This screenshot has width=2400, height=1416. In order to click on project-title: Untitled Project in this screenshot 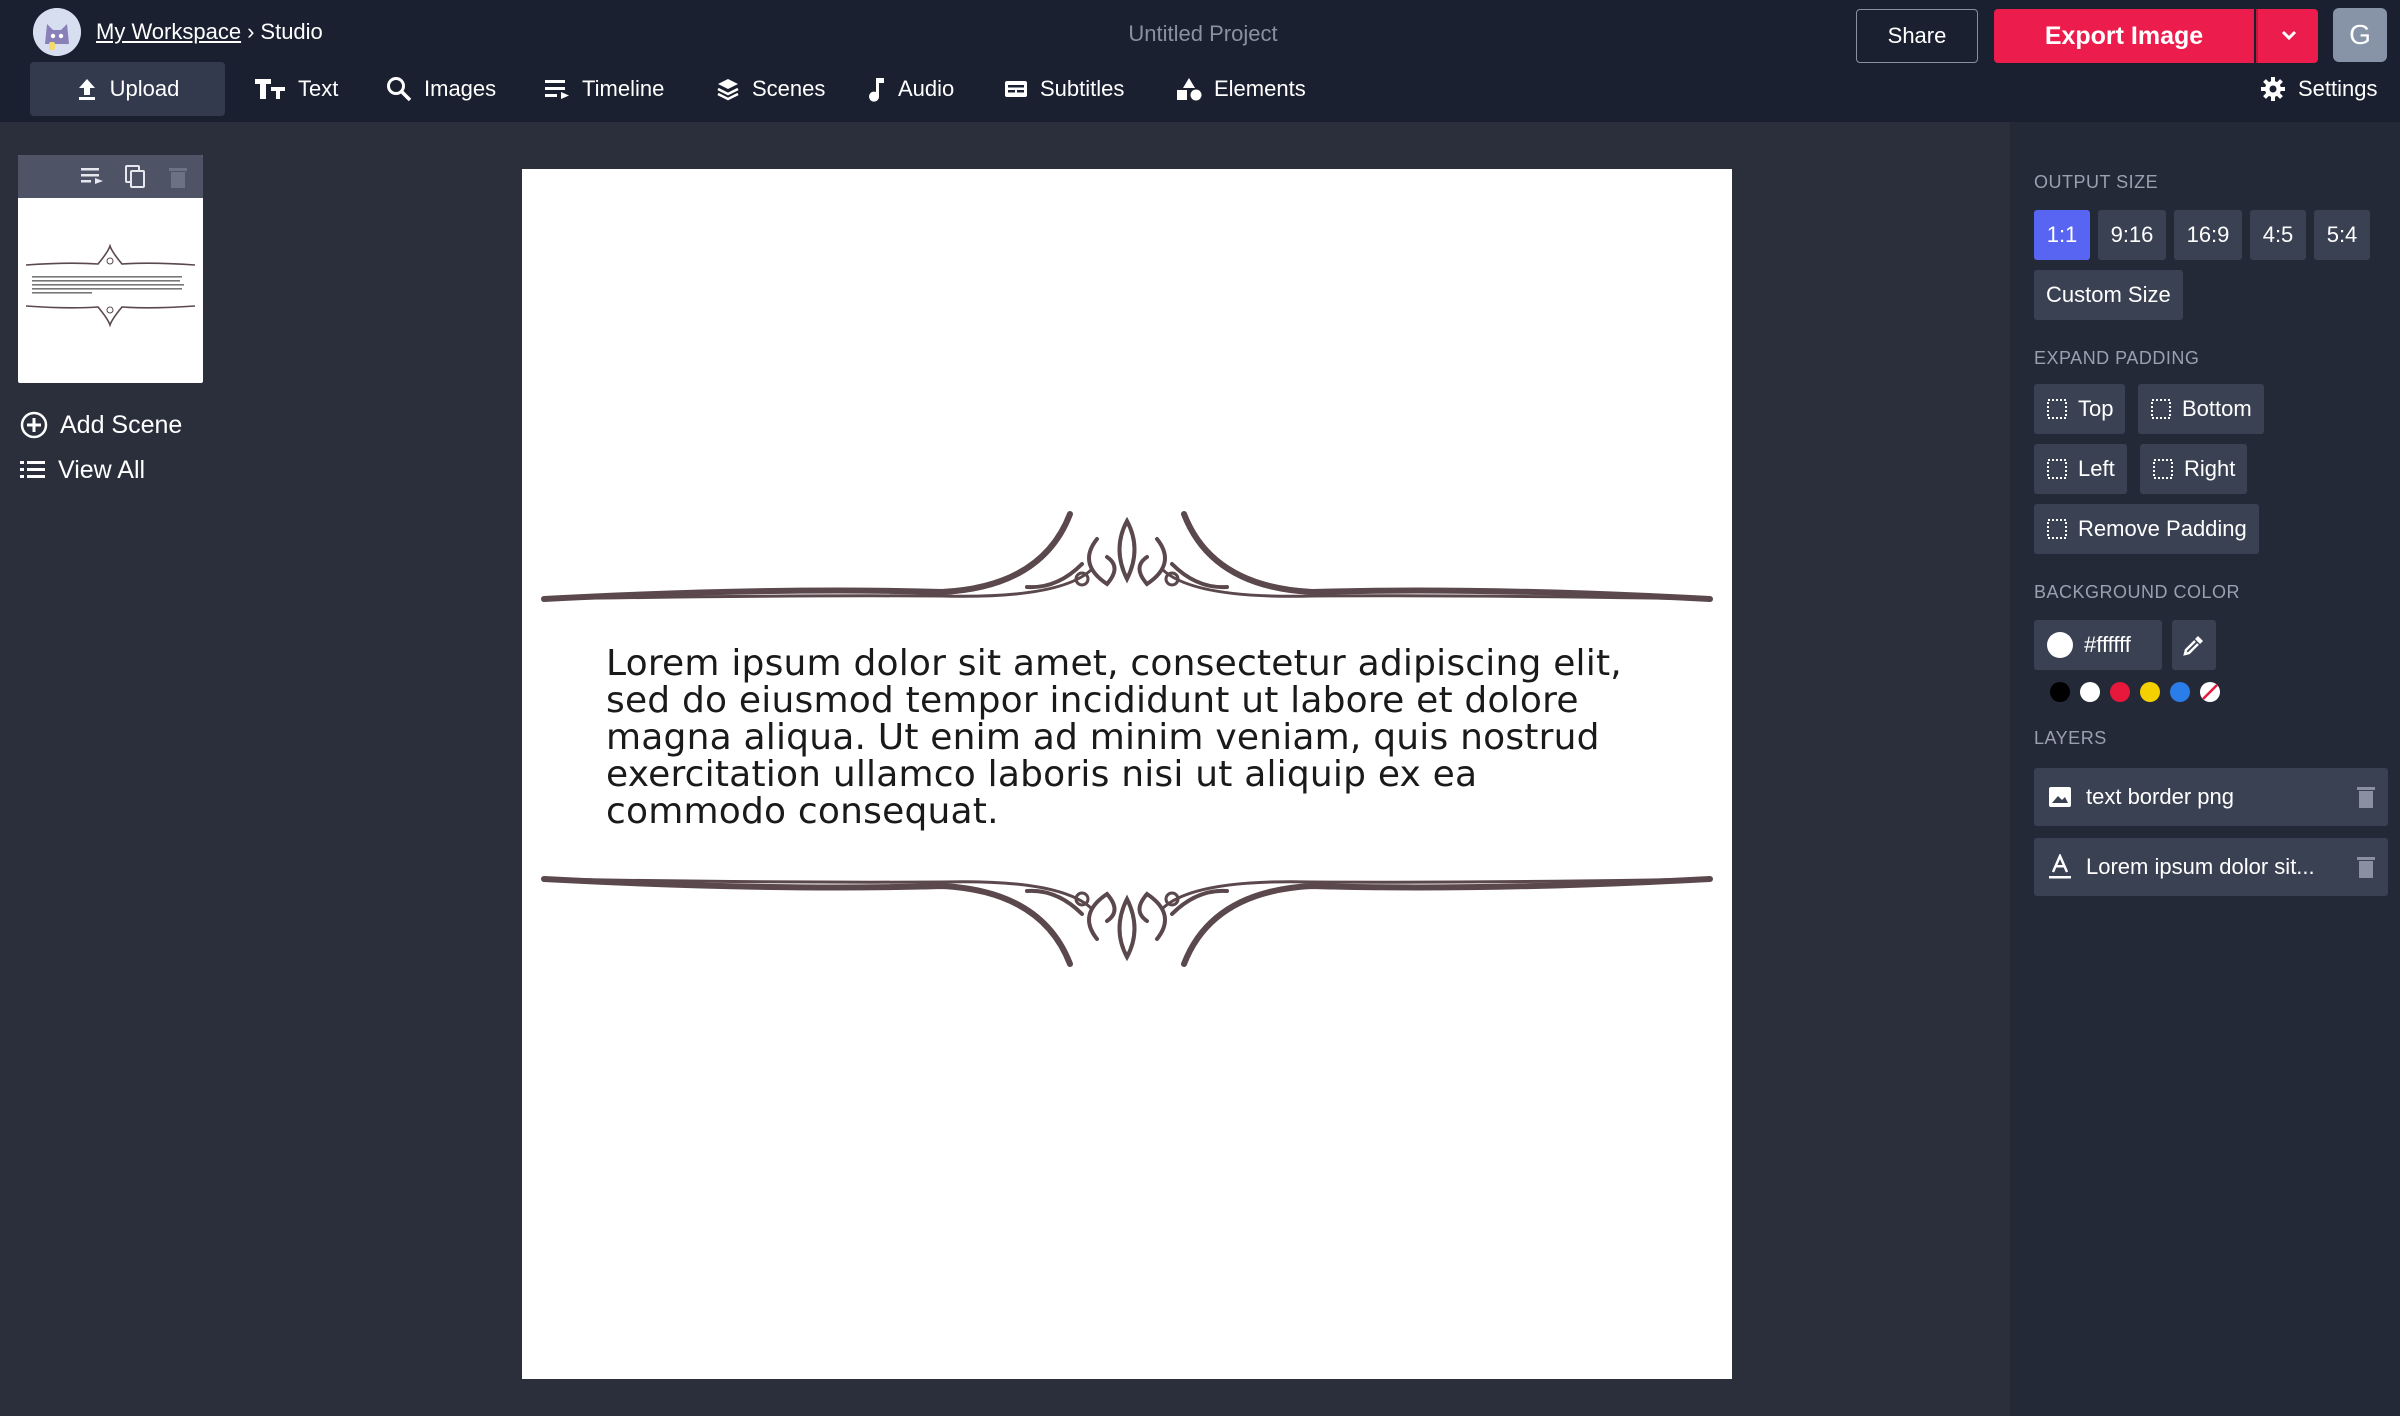, I will do `click(1203, 34)`.